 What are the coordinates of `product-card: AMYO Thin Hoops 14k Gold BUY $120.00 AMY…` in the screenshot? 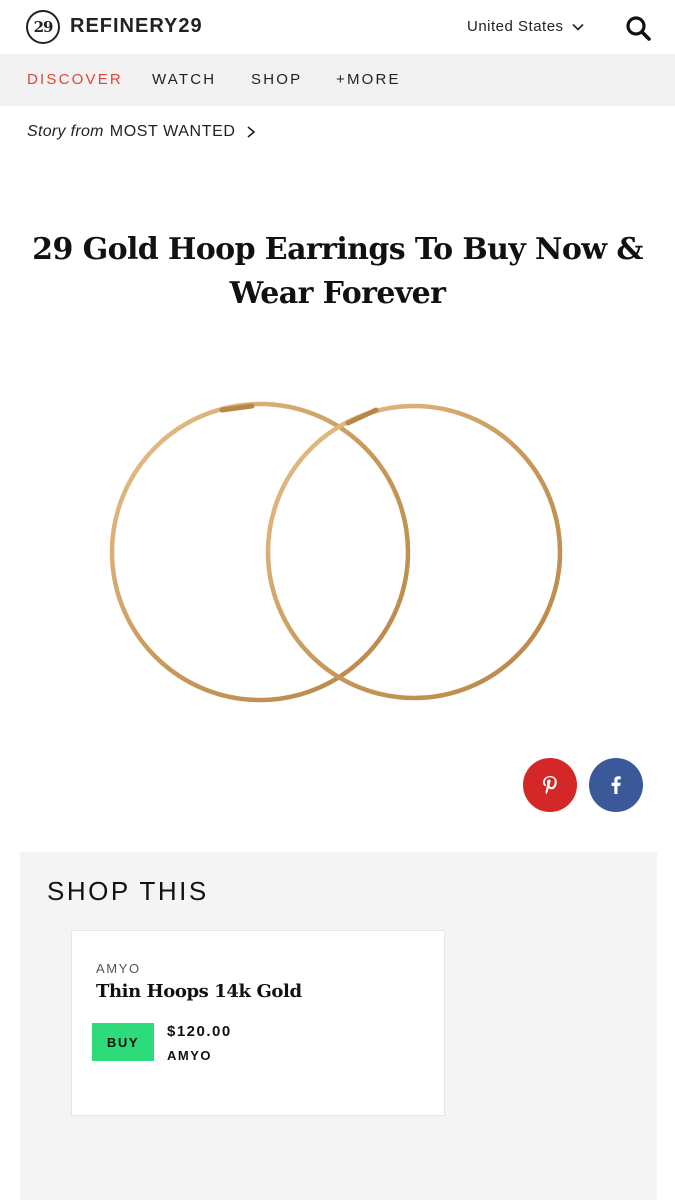 It's located at (258, 1023).